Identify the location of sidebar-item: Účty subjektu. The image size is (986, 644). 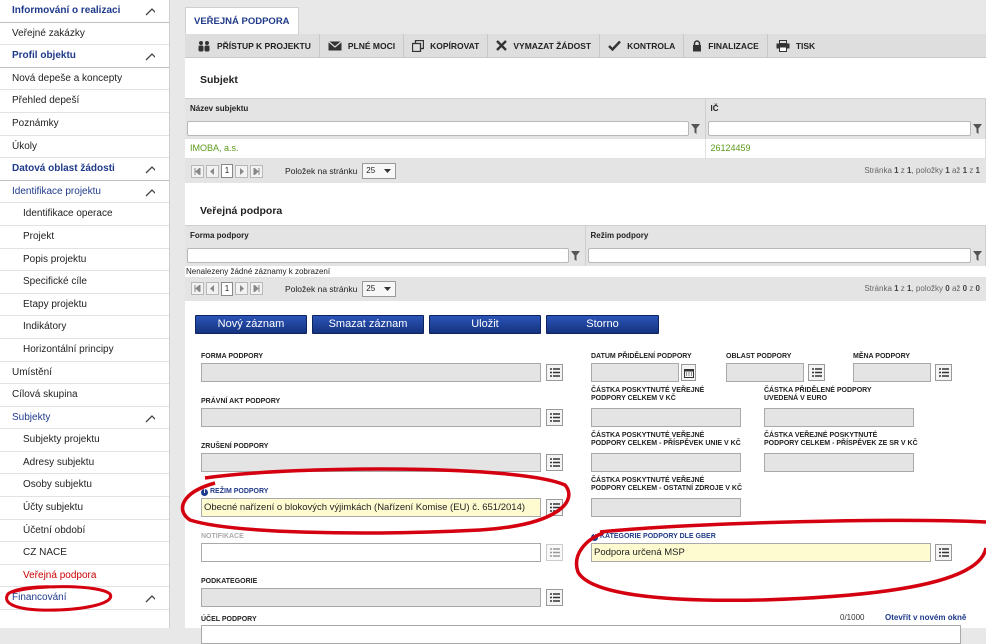
(84, 508).